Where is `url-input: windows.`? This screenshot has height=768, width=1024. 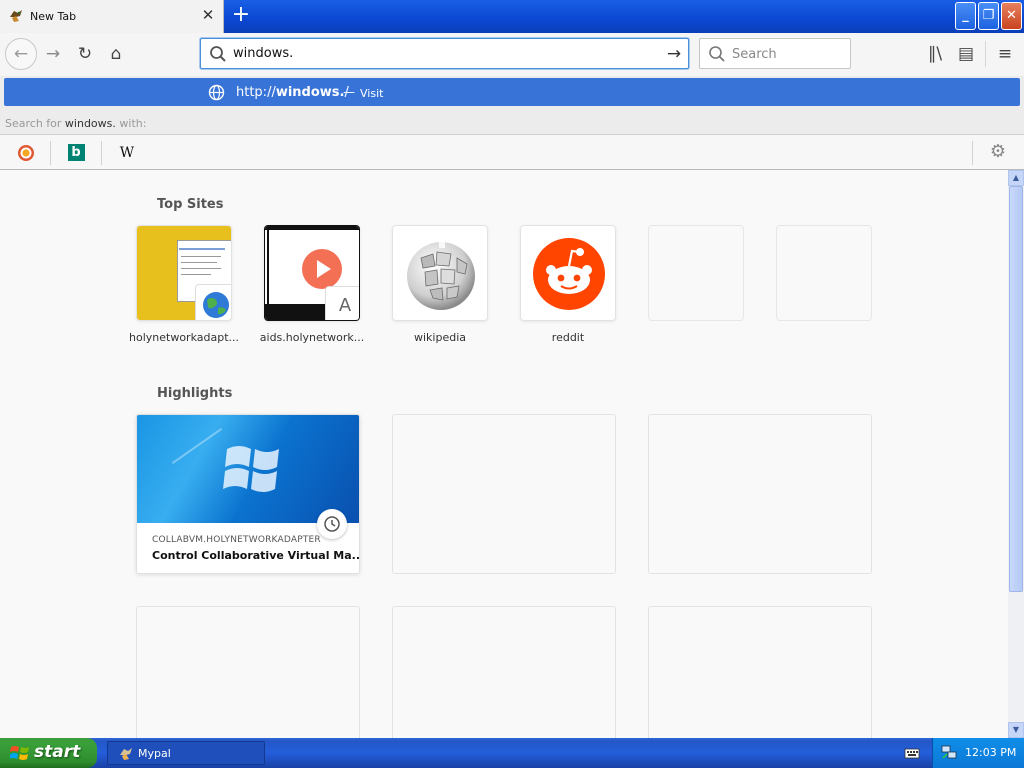 url-input: windows. is located at coordinates (263, 53).